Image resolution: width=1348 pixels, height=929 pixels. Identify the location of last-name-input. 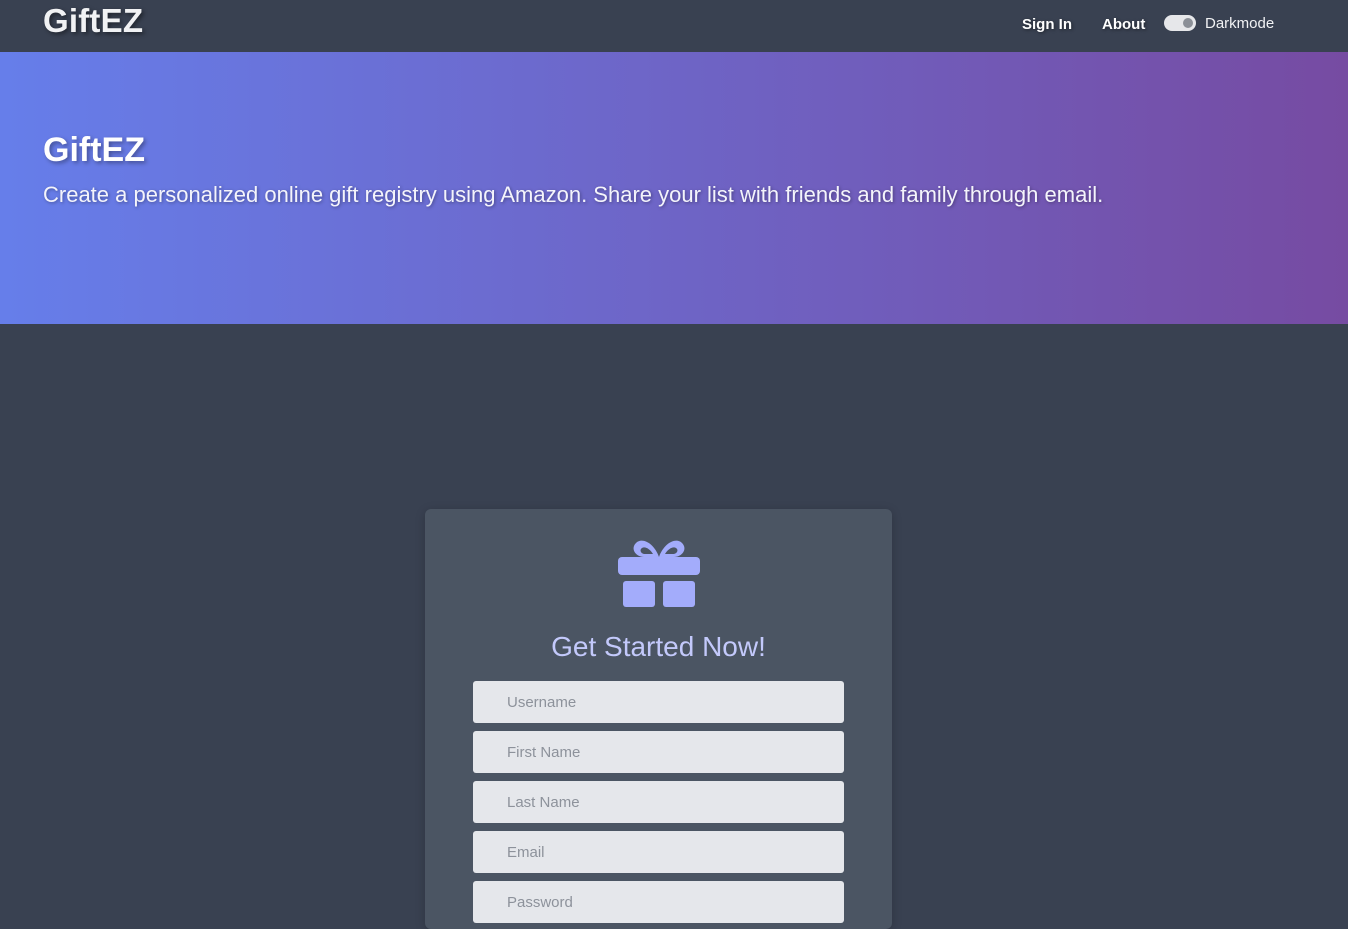
(658, 802).